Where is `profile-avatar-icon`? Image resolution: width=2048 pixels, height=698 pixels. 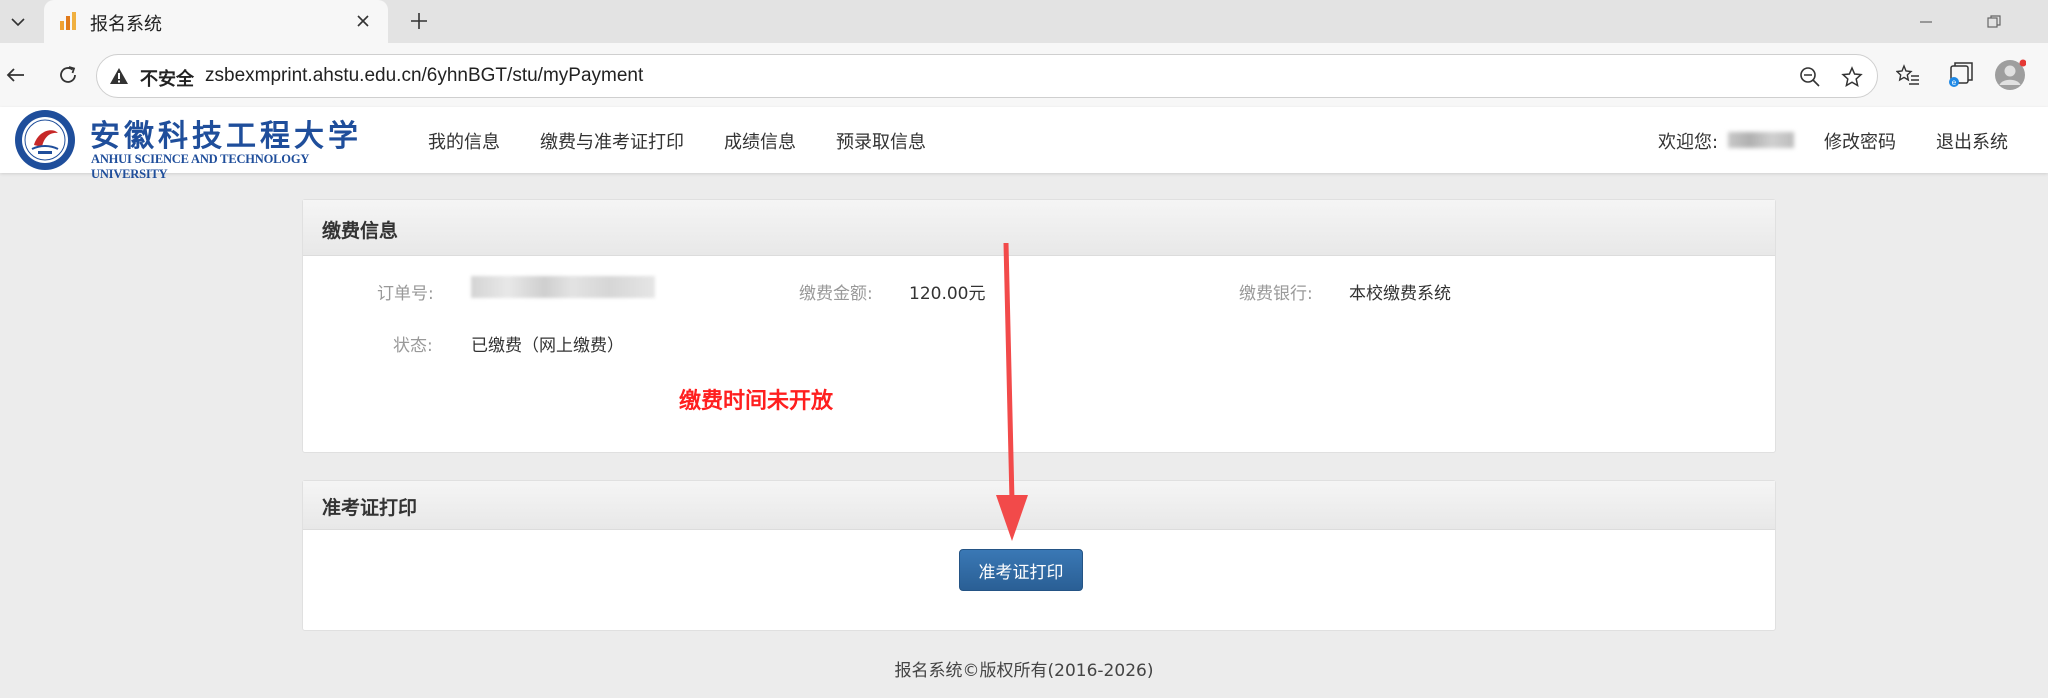 profile-avatar-icon is located at coordinates (2010, 75).